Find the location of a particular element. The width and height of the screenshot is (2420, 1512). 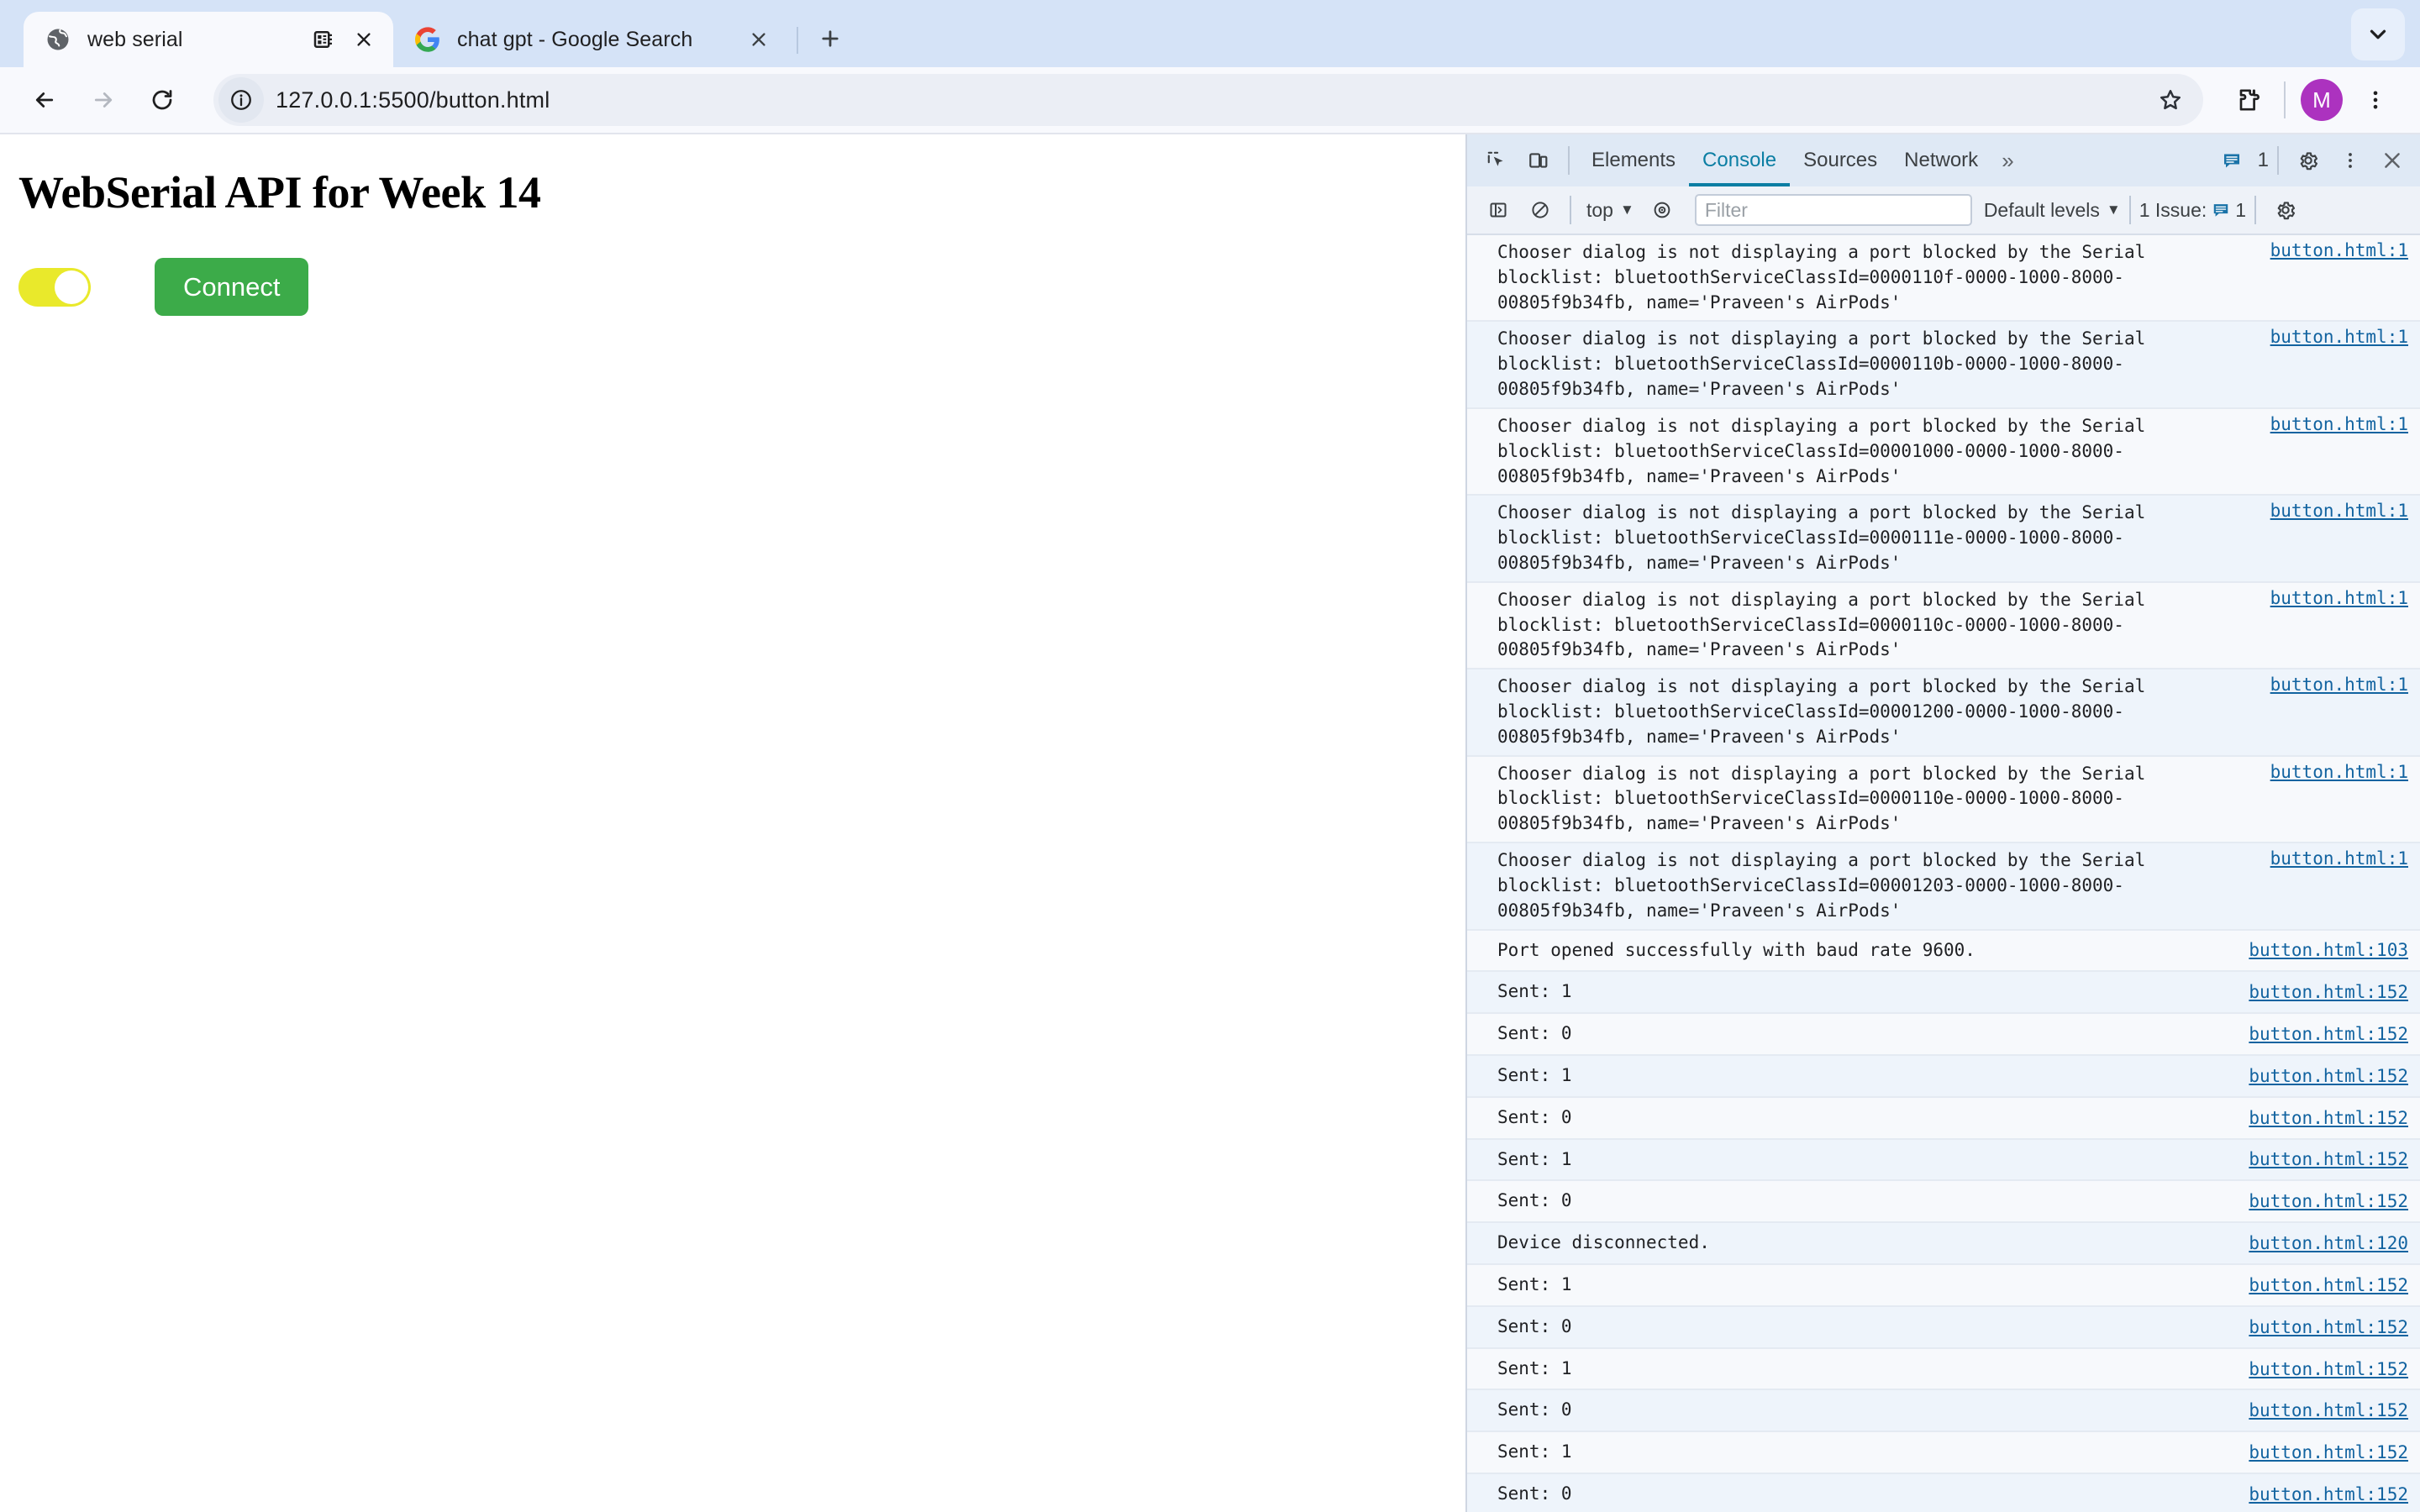

avatar: M is located at coordinates (2322, 100).